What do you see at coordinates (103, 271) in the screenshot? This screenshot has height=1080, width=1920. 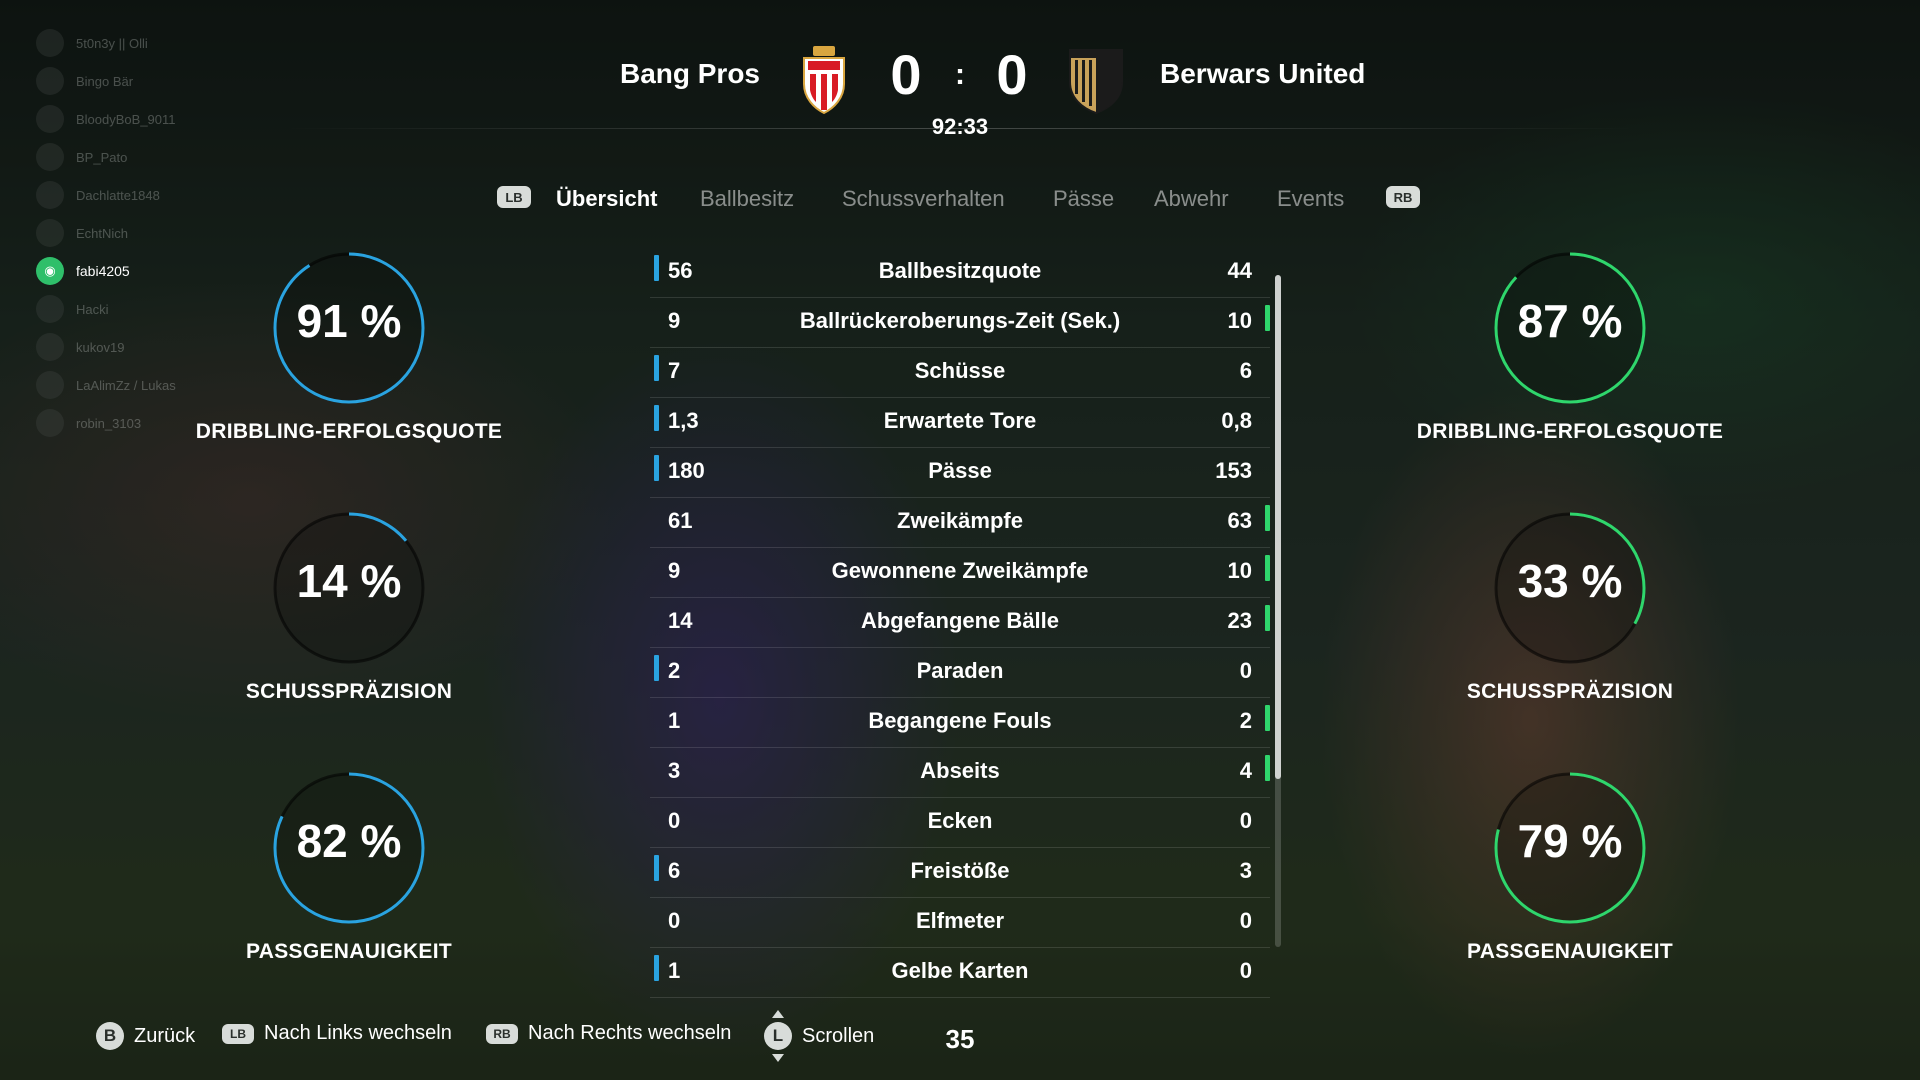 I see `friend-name: fabi4205` at bounding box center [103, 271].